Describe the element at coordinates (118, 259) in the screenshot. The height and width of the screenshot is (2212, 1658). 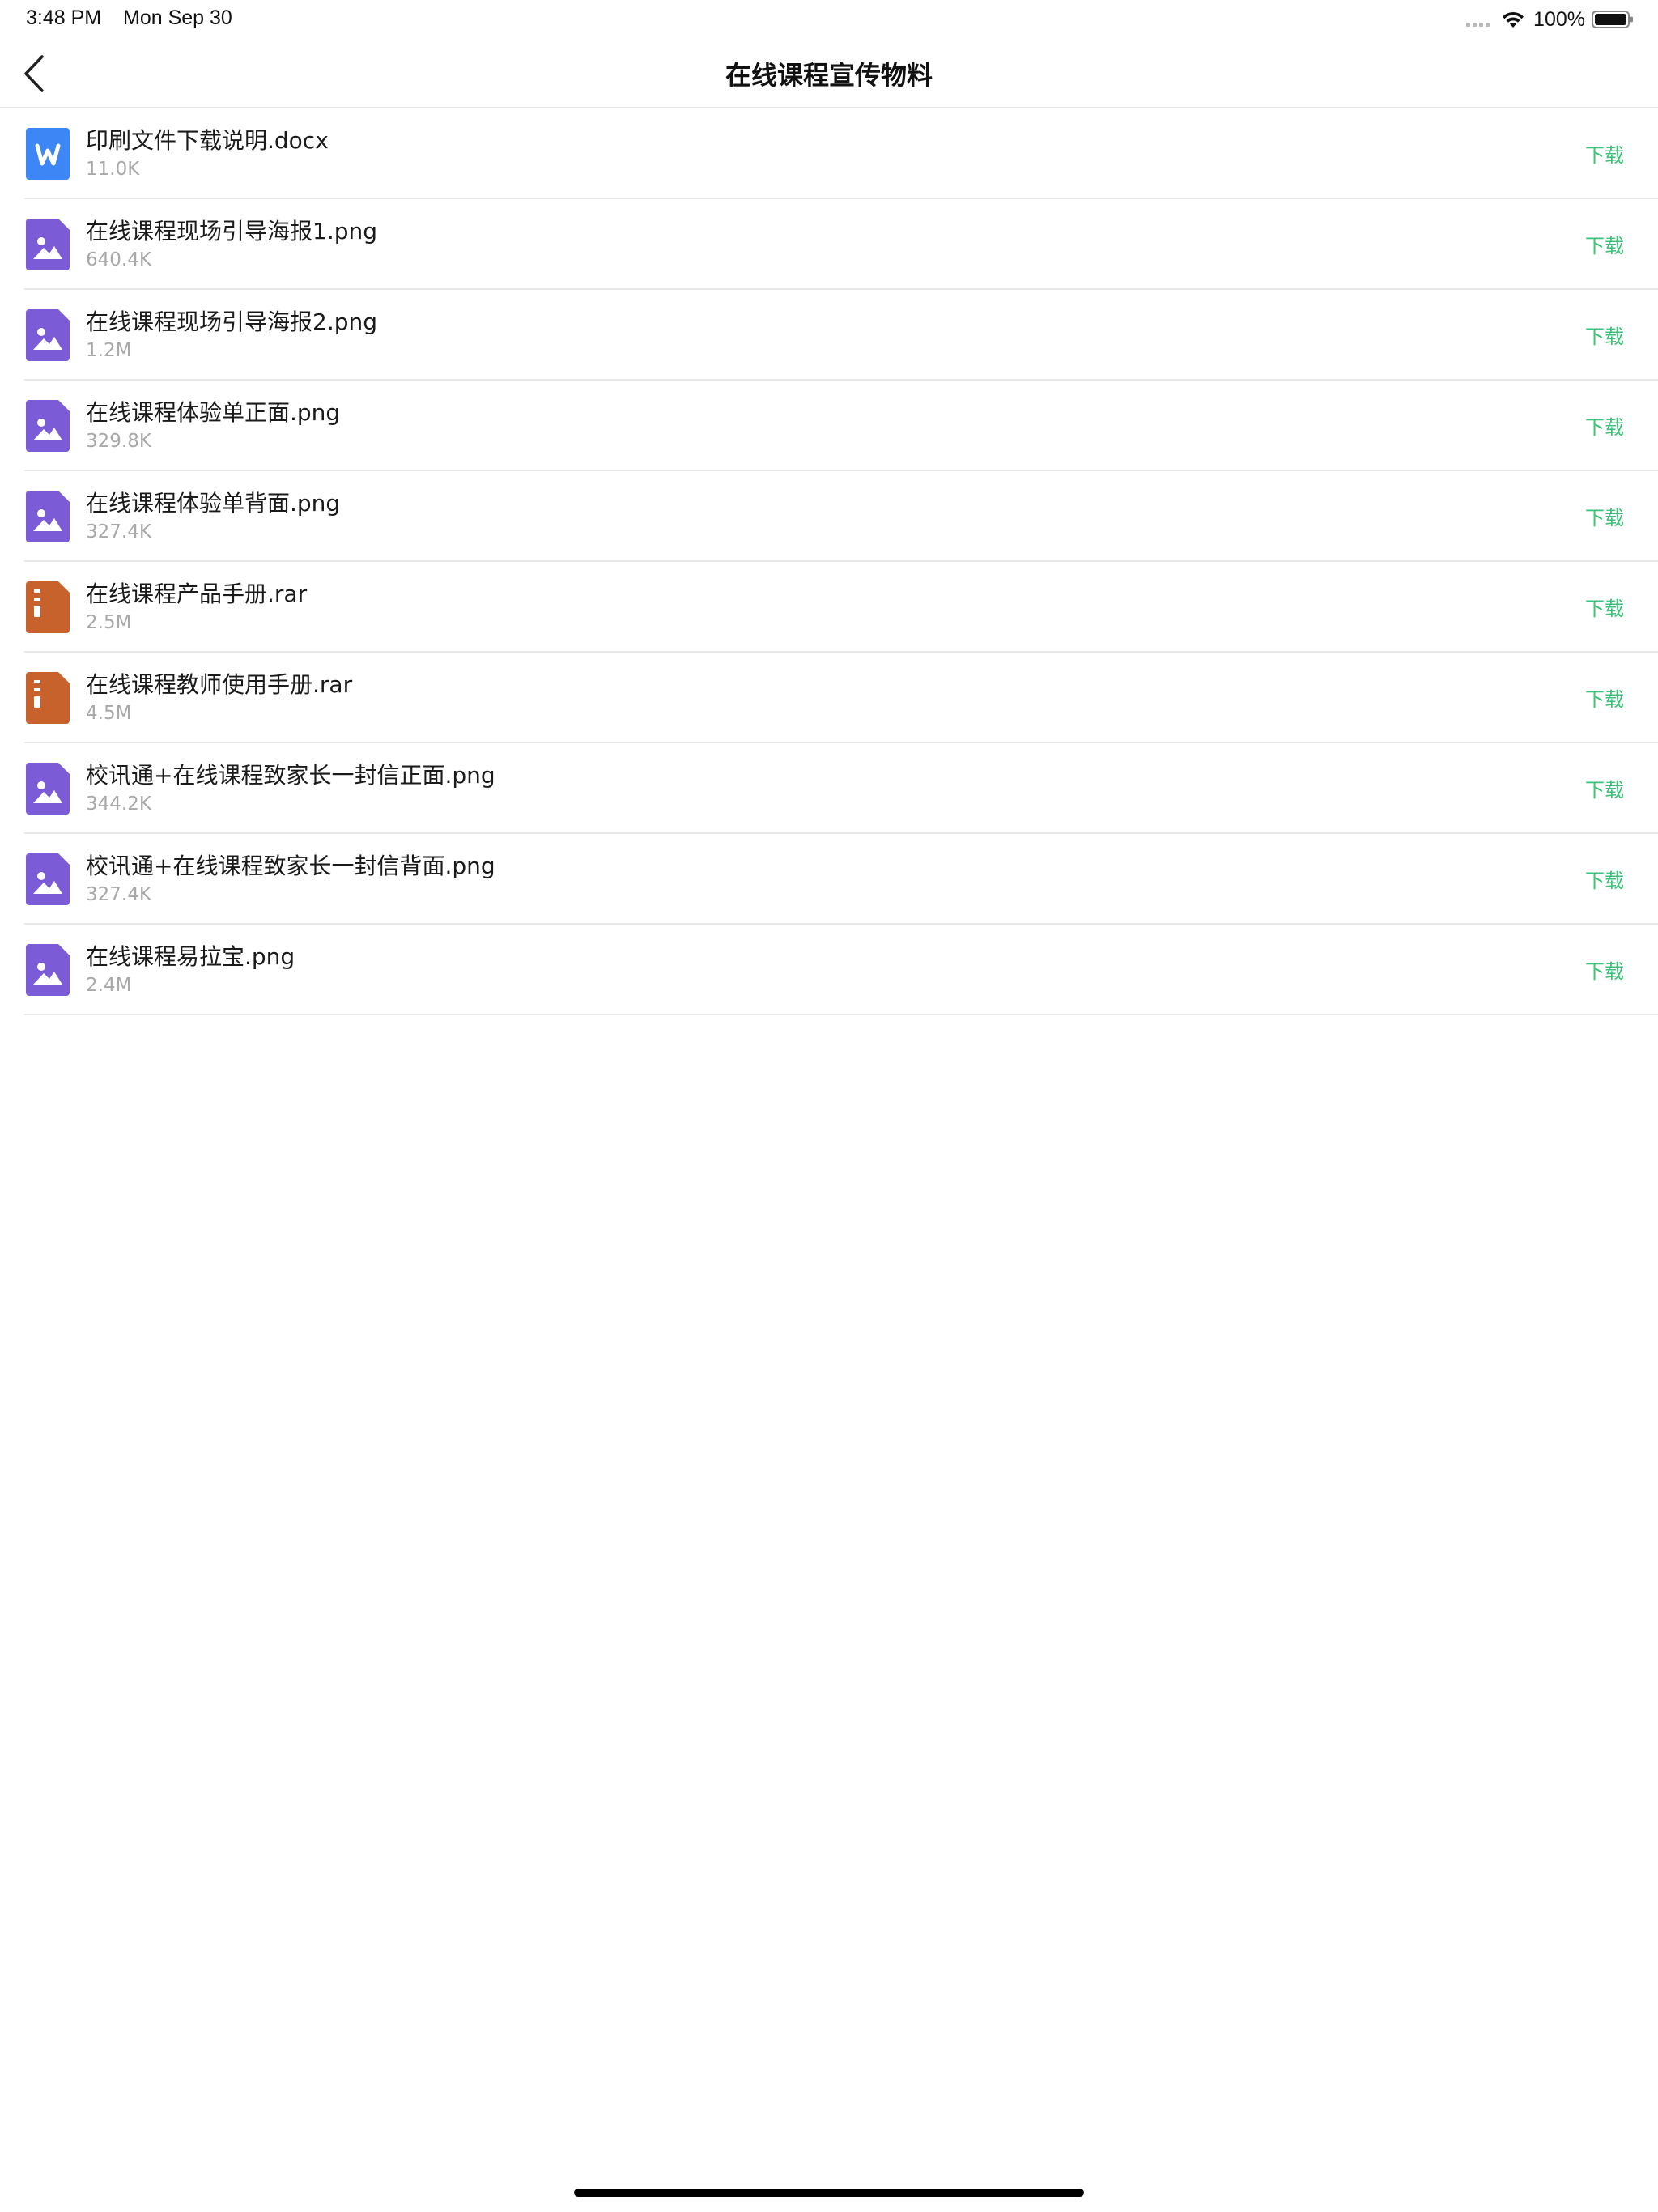
I see `file-size: 640.4K` at that location.